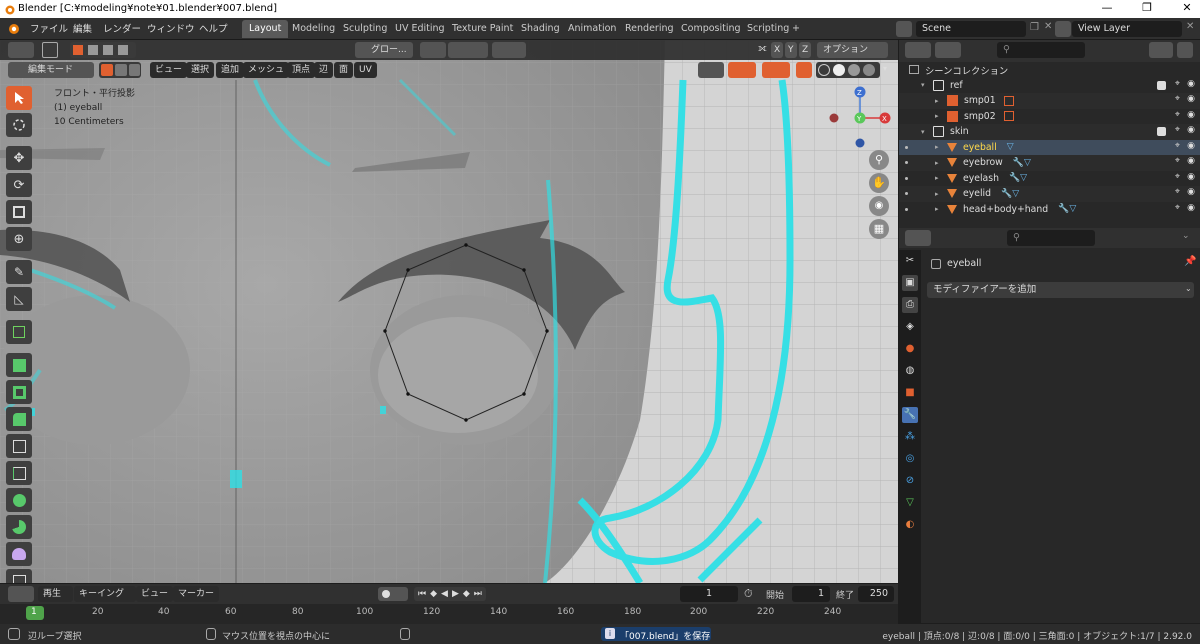  Describe the element at coordinates (108, 50) in the screenshot. I see `select-subtract-icon` at that location.